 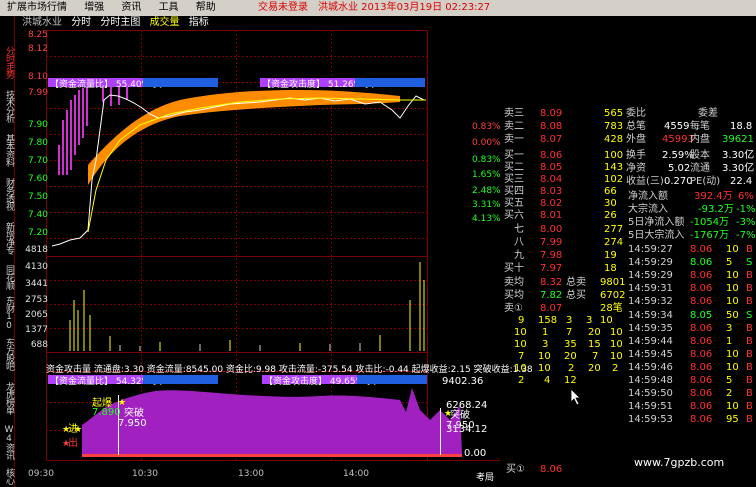 I want to click on tick-price: 8.05, so click(x=701, y=315).